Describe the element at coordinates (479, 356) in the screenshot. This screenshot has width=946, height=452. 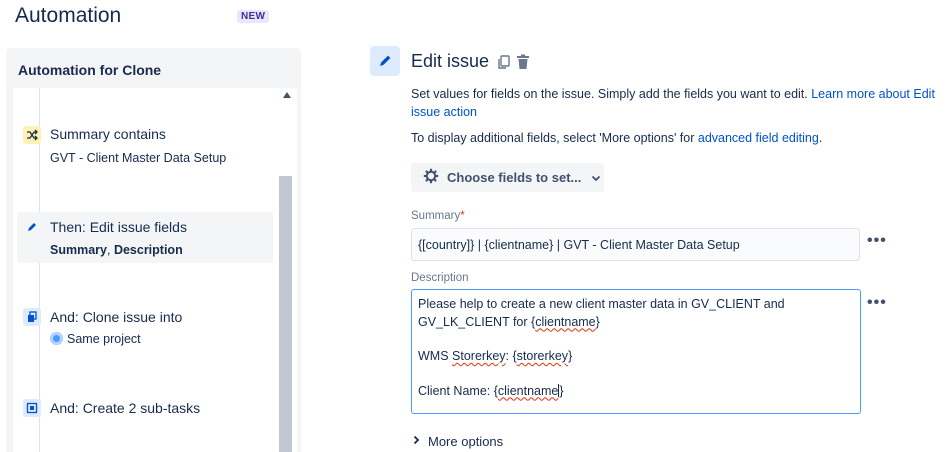
I see `misspelled-word: Storerkey` at that location.